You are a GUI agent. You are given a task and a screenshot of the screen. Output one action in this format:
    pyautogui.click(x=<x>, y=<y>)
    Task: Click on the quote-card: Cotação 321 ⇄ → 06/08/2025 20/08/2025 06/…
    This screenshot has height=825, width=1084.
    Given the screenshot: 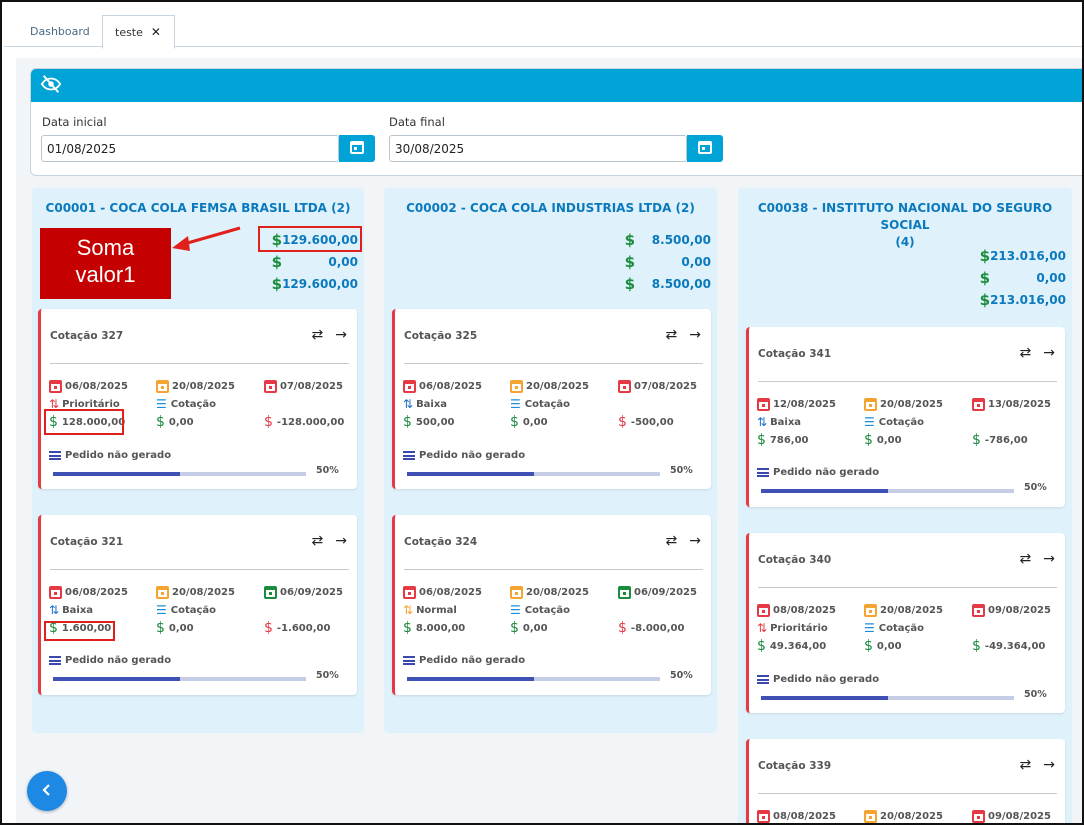 What is the action you would take?
    pyautogui.click(x=197, y=605)
    